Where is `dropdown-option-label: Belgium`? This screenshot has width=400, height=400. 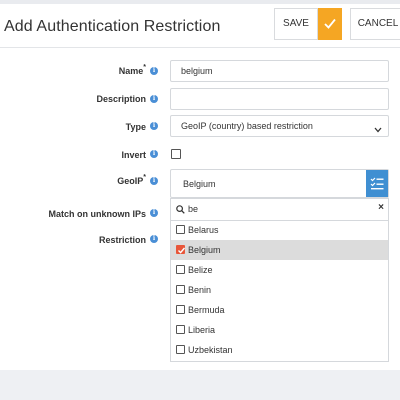 dropdown-option-label: Belgium is located at coordinates (204, 250).